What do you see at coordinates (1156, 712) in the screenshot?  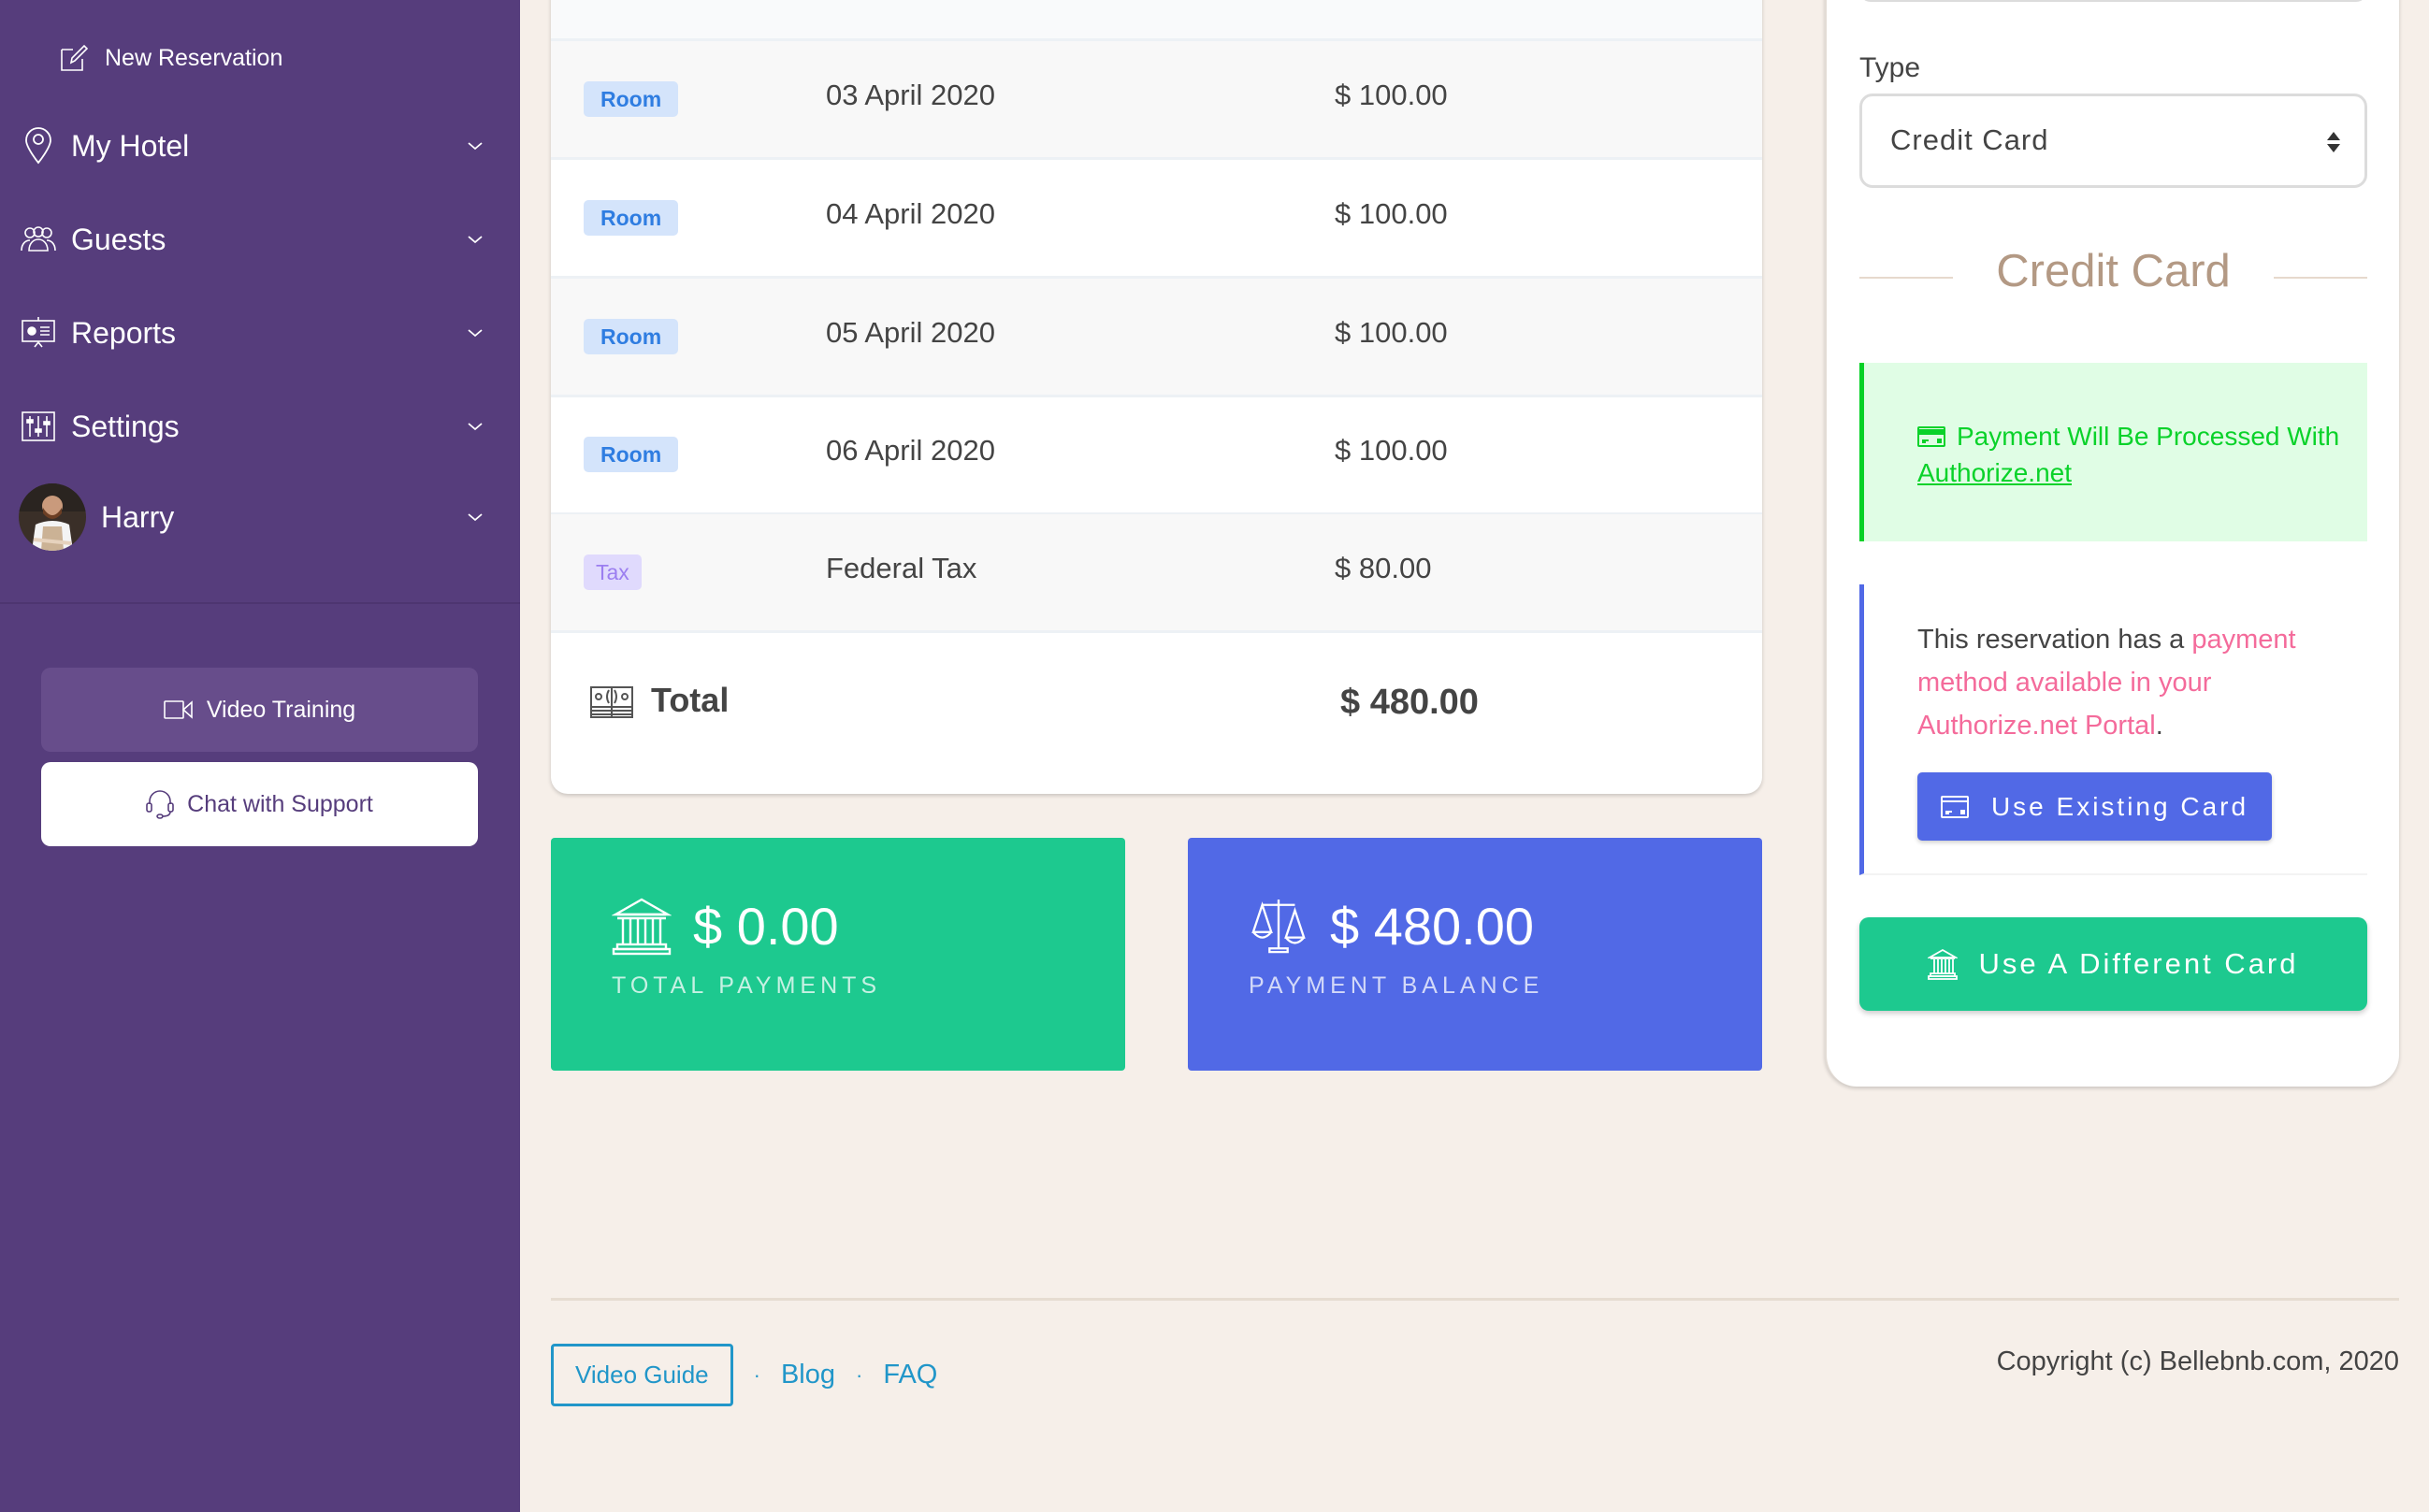 I see `total-row: Total $ 480.00` at bounding box center [1156, 712].